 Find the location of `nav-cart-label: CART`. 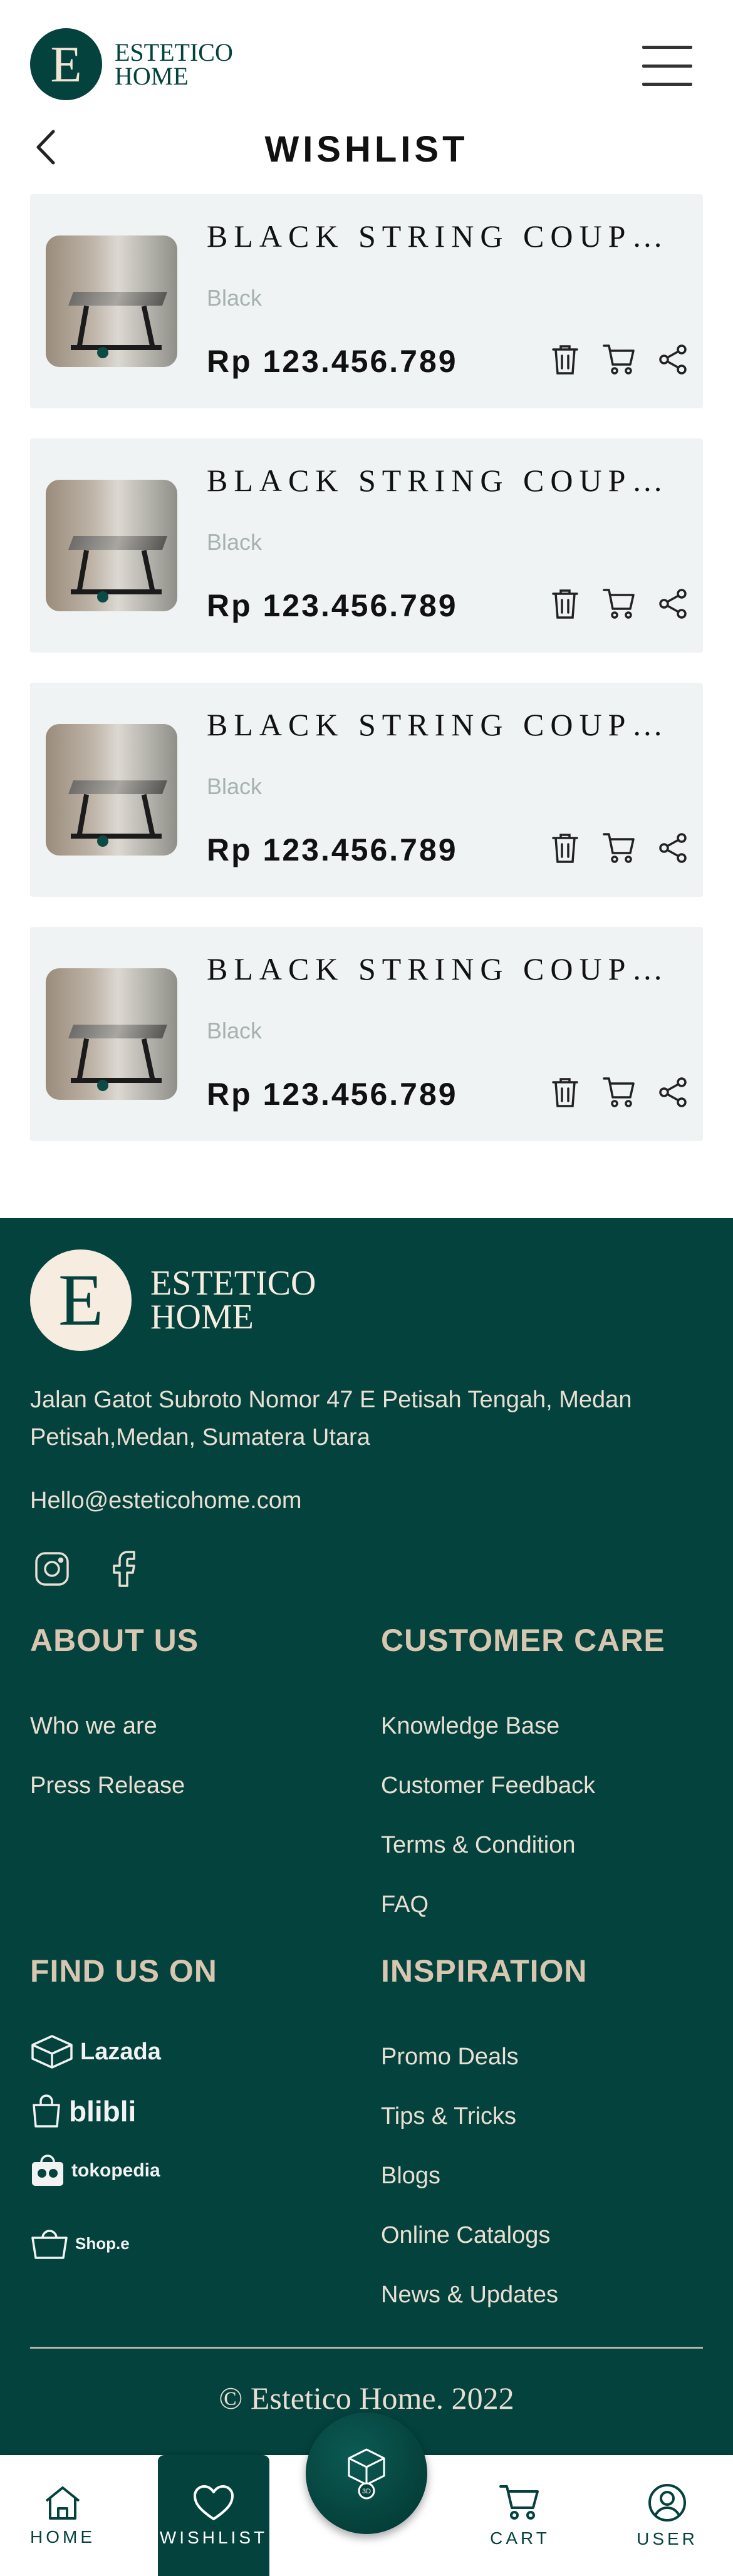

nav-cart-label: CART is located at coordinates (520, 2538).